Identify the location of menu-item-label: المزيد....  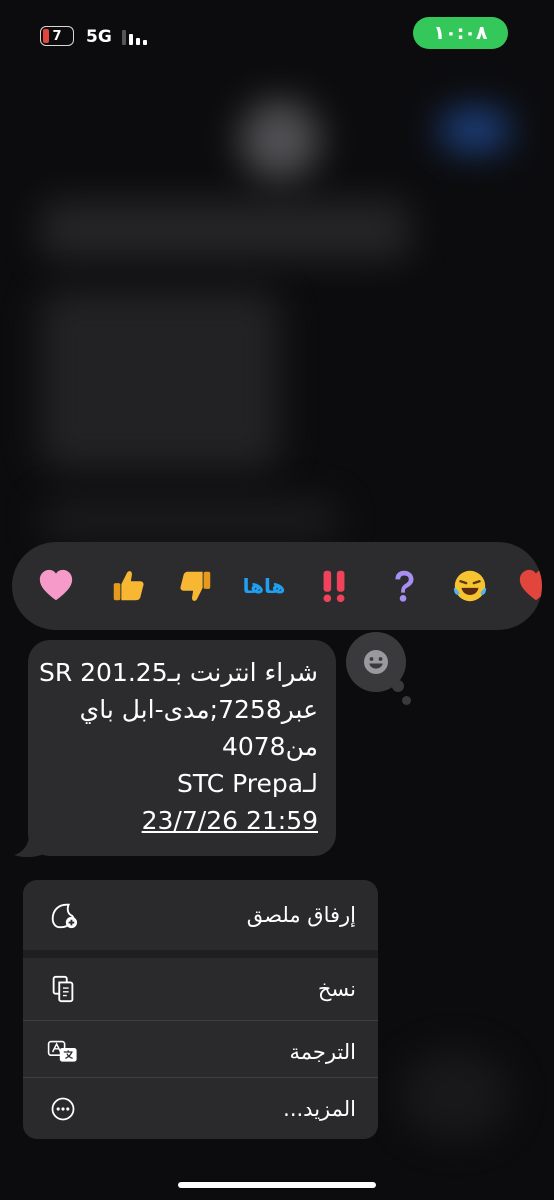
(319, 1109).